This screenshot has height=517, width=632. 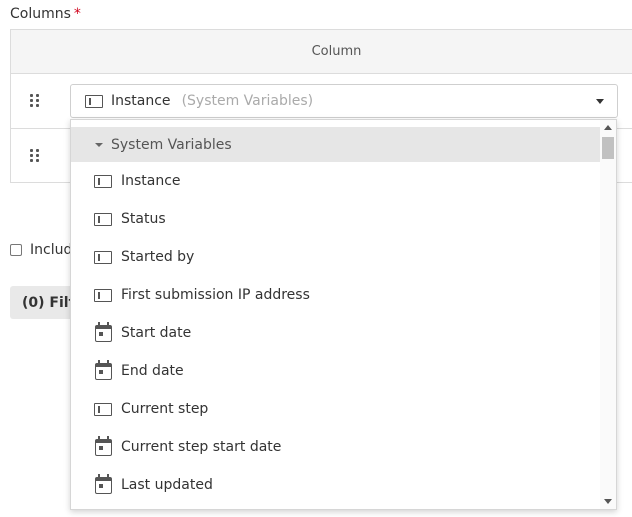 What do you see at coordinates (40, 14) in the screenshot?
I see `columns-label-text: Columns` at bounding box center [40, 14].